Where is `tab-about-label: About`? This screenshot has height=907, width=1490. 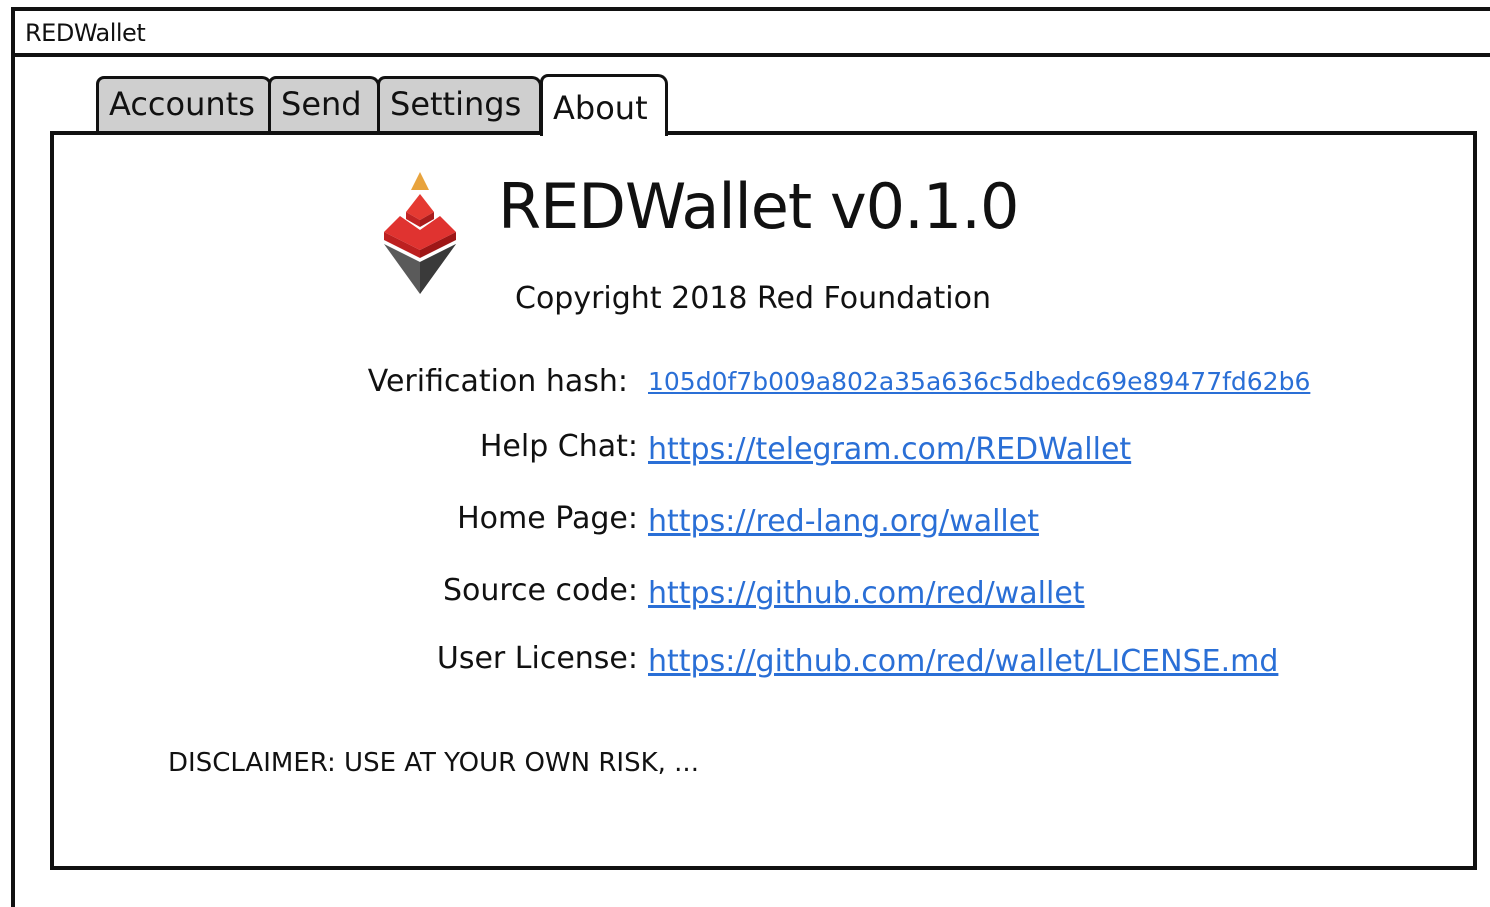 tab-about-label: About is located at coordinates (600, 108).